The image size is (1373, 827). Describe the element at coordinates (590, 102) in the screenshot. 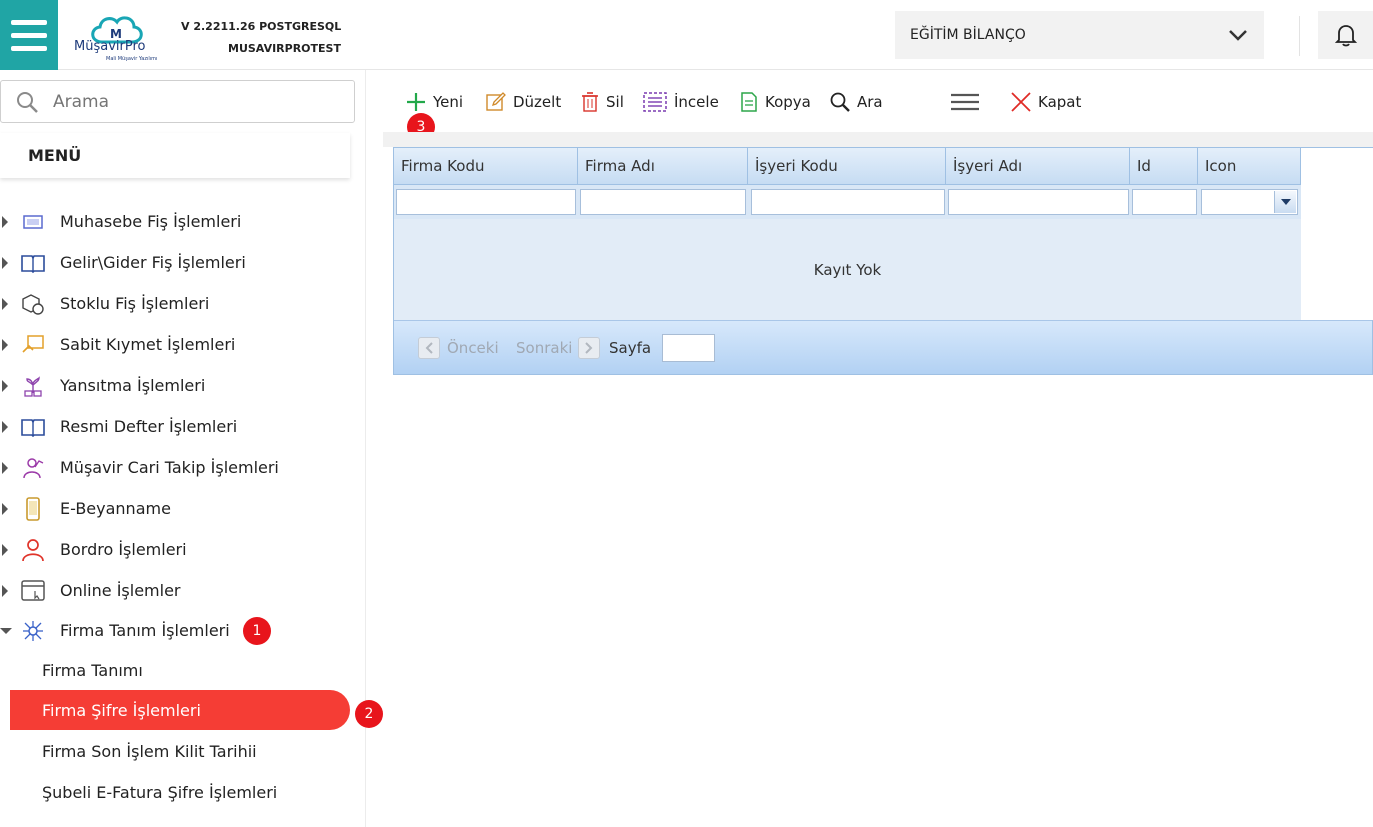

I see `trash-icon` at that location.